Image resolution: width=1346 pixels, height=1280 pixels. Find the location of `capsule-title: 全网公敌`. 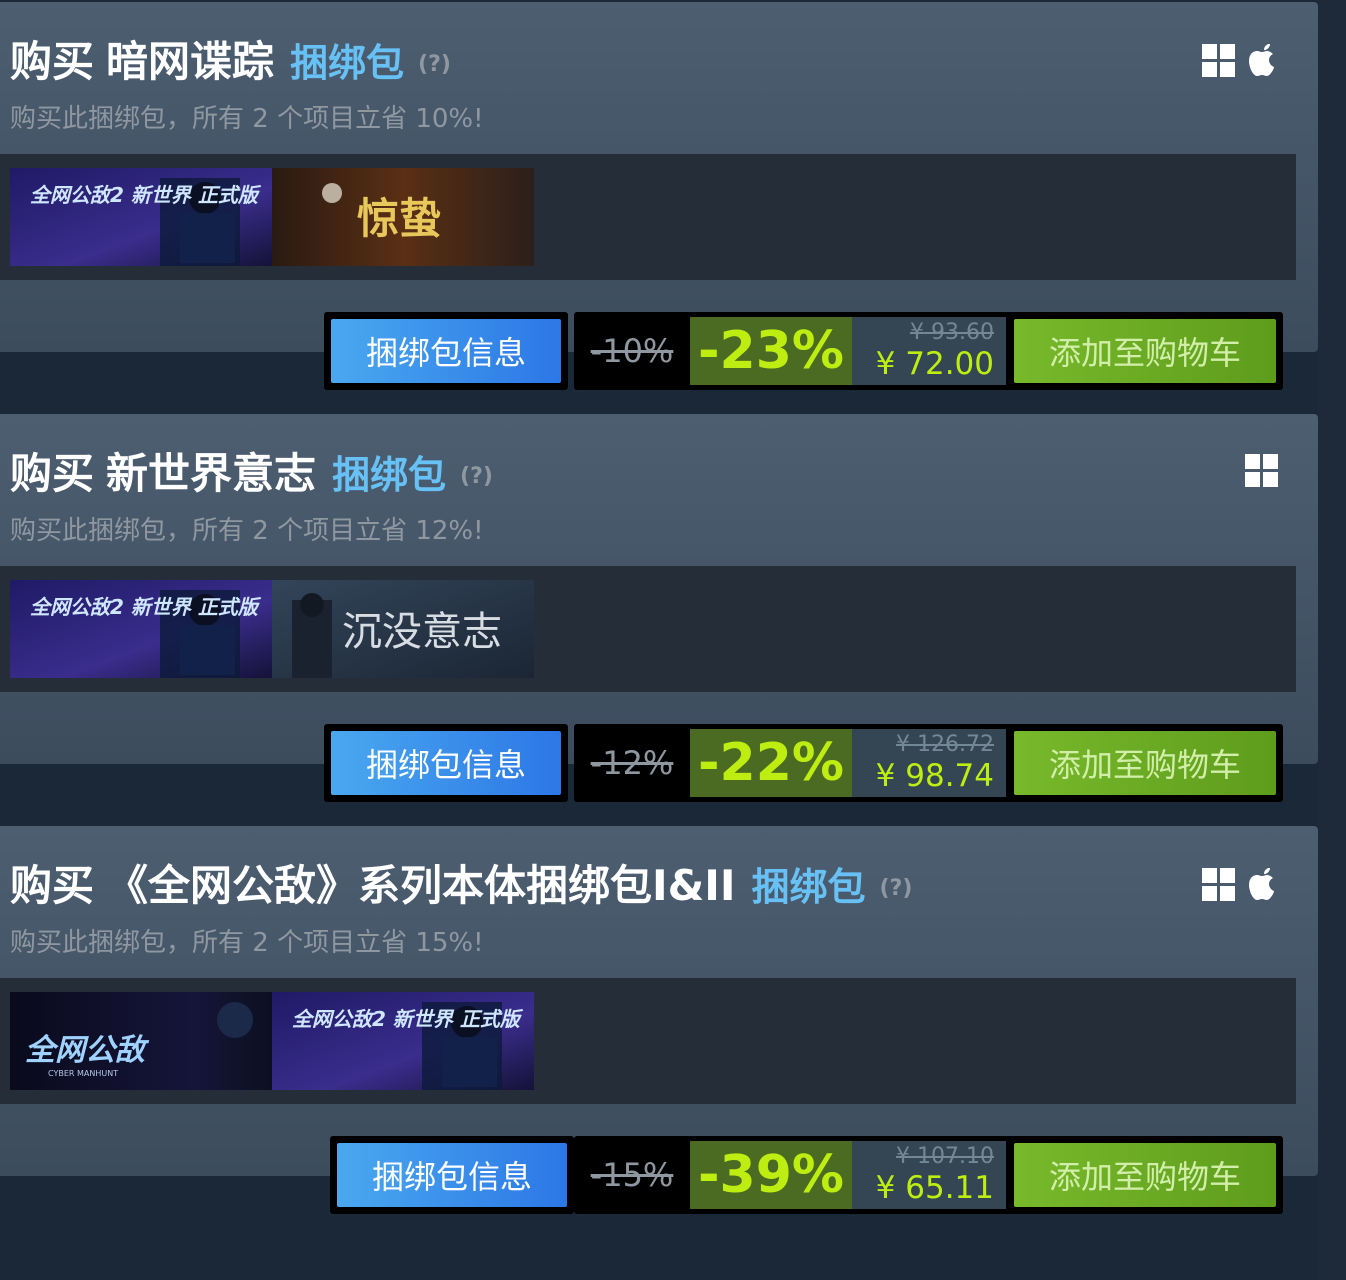

capsule-title: 全网公敌 is located at coordinates (87, 1050).